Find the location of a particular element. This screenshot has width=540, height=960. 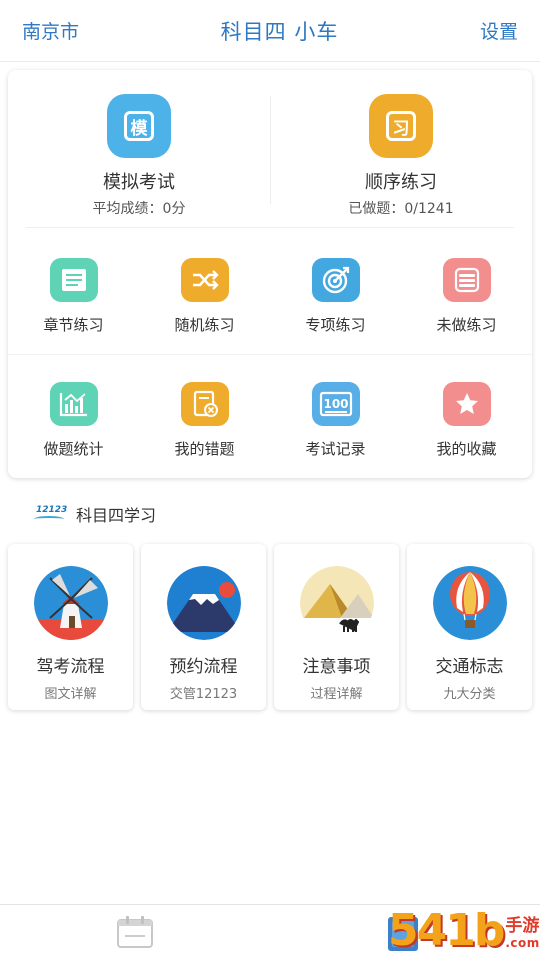

statistics-button: 做题统计 is located at coordinates (73, 430).